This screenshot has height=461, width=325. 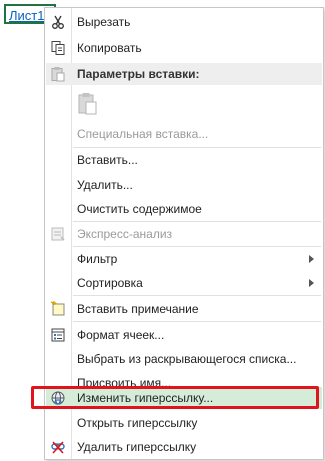 I want to click on copy-icon, so click(x=58, y=48).